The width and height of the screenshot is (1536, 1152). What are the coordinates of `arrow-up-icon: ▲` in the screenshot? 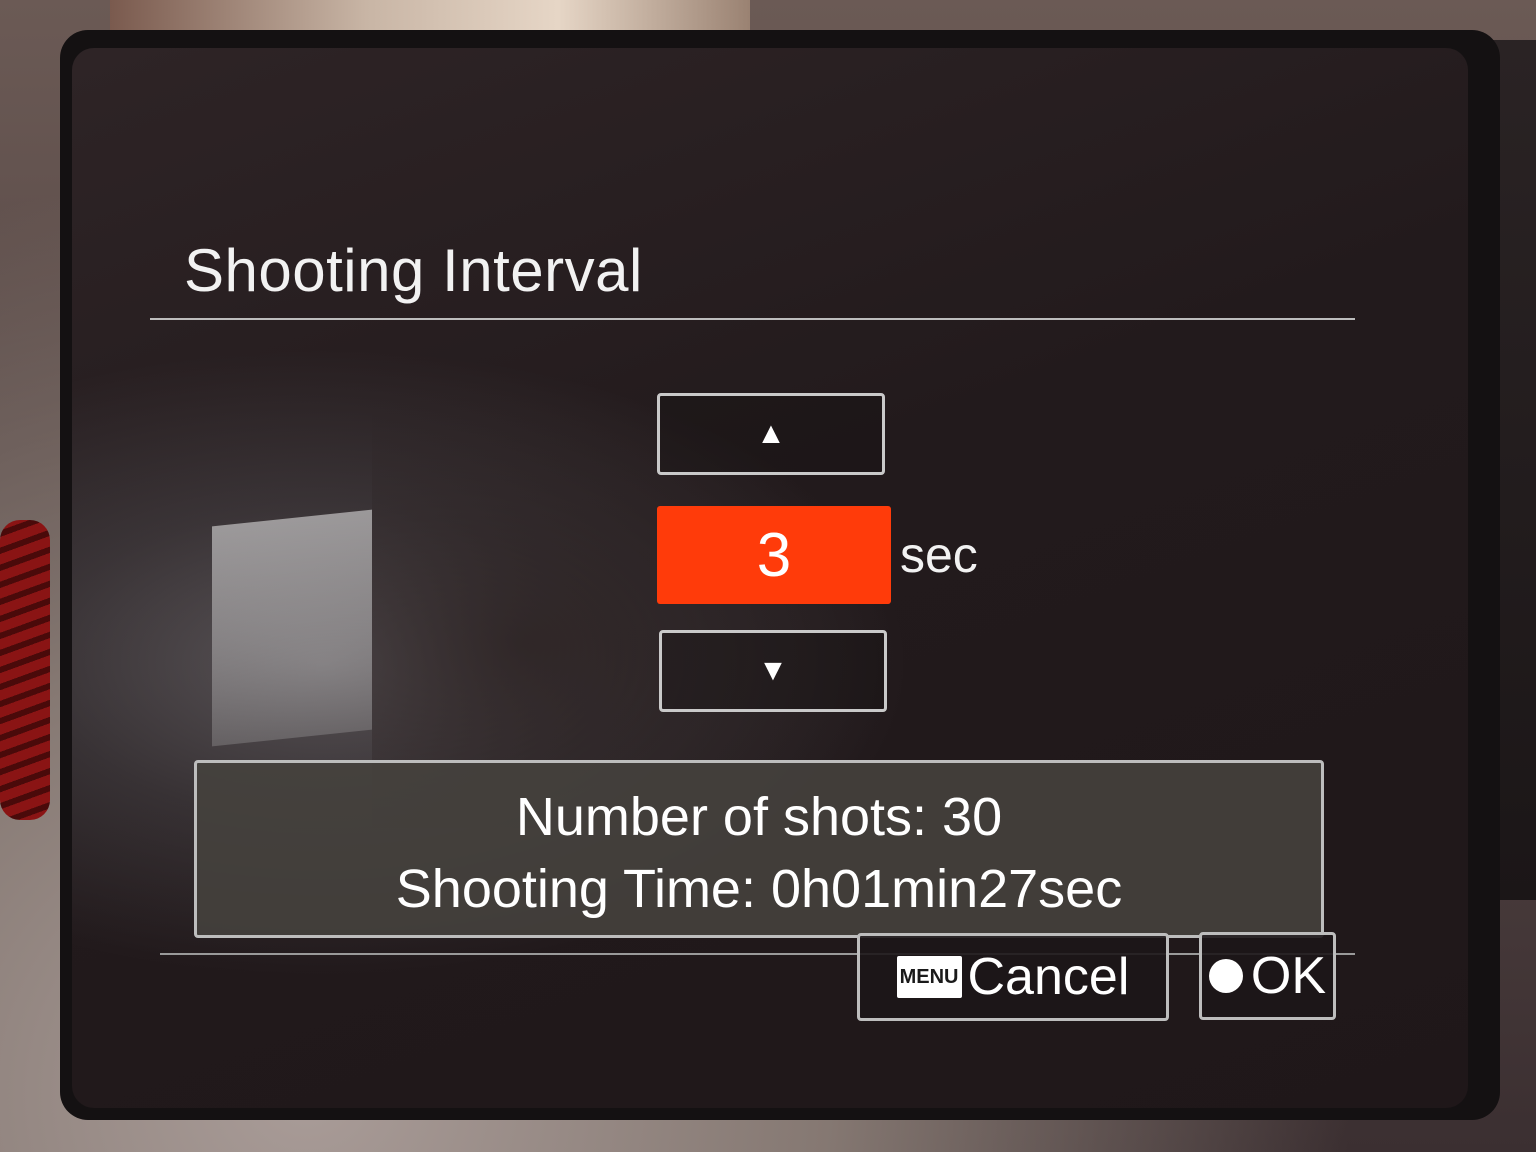 It's located at (771, 433).